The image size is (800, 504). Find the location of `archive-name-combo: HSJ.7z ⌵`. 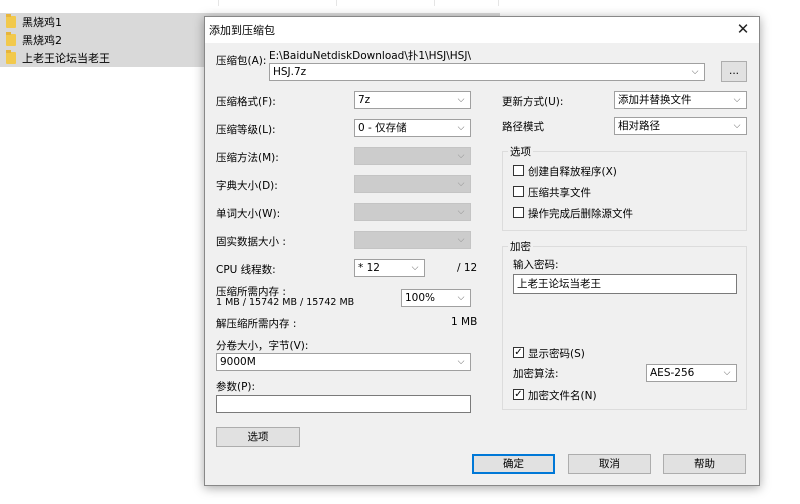

archive-name-combo: HSJ.7z ⌵ is located at coordinates (487, 72).